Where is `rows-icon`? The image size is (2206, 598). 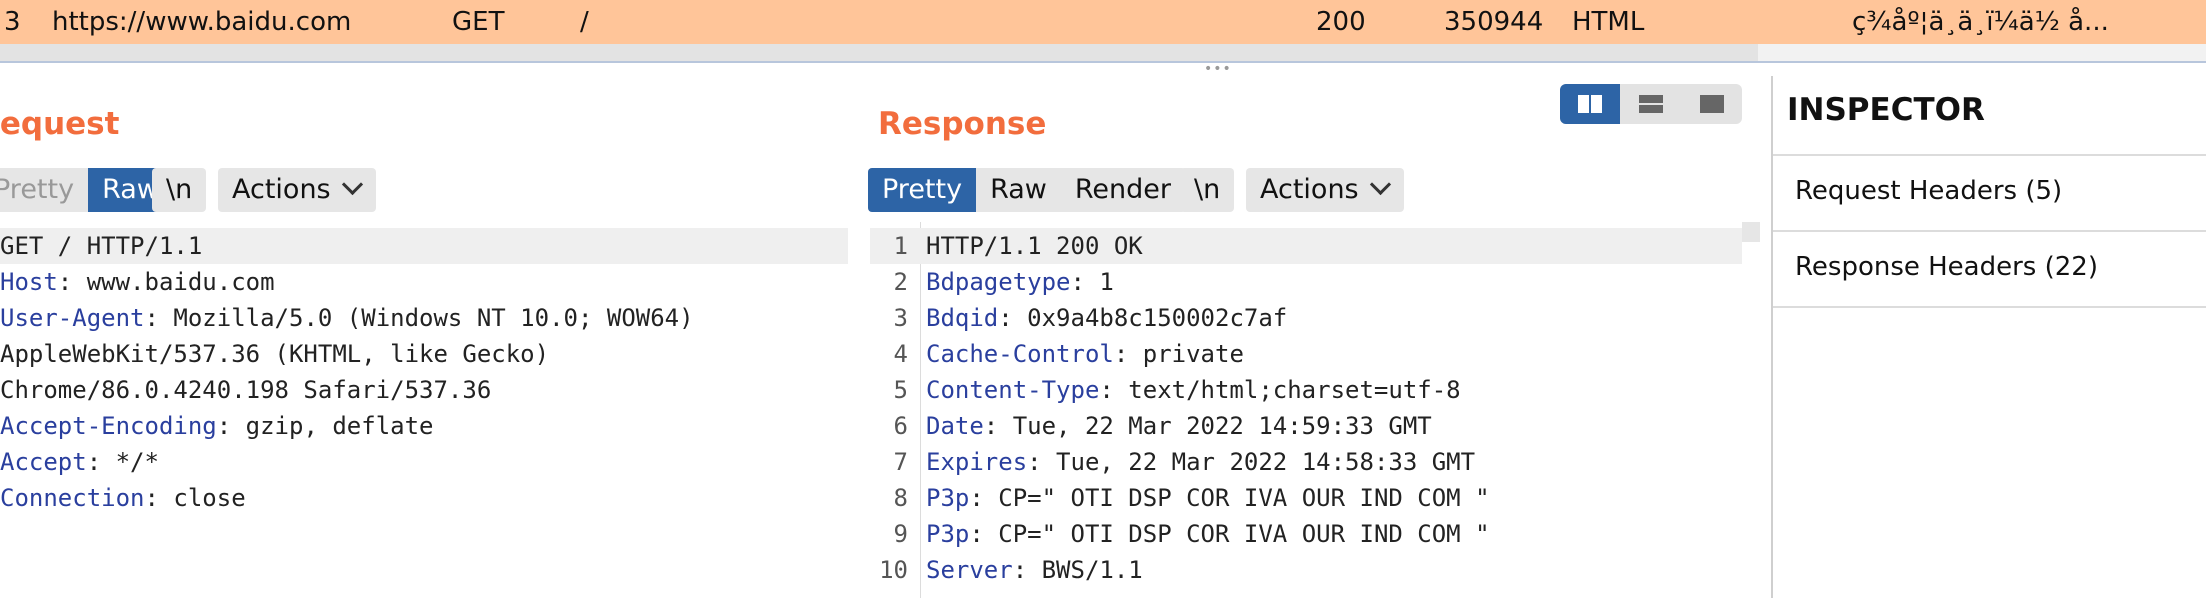
rows-icon is located at coordinates (1651, 104).